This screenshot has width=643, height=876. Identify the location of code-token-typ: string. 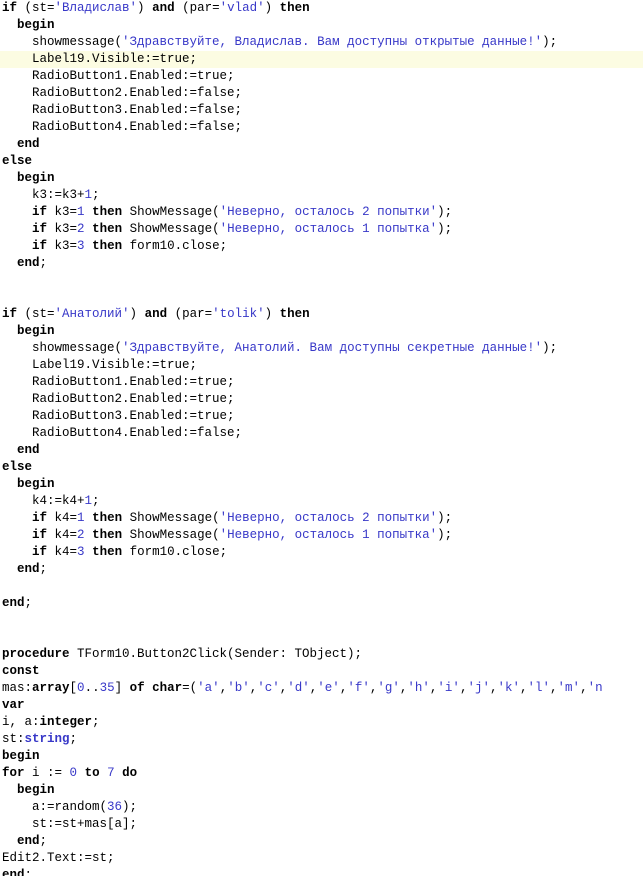
(47, 739).